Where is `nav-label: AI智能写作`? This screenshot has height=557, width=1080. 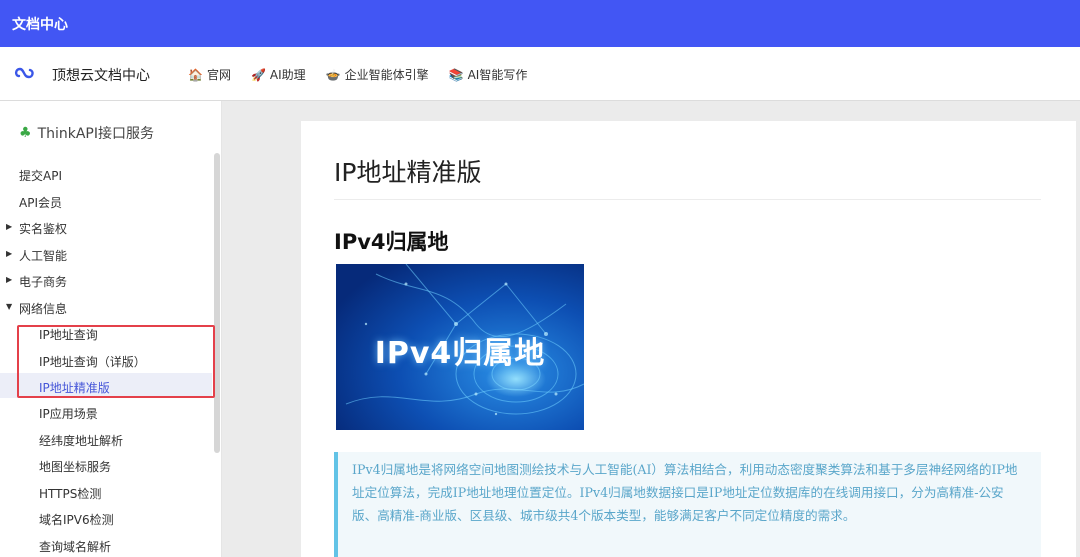
nav-label: AI智能写作 is located at coordinates (497, 75).